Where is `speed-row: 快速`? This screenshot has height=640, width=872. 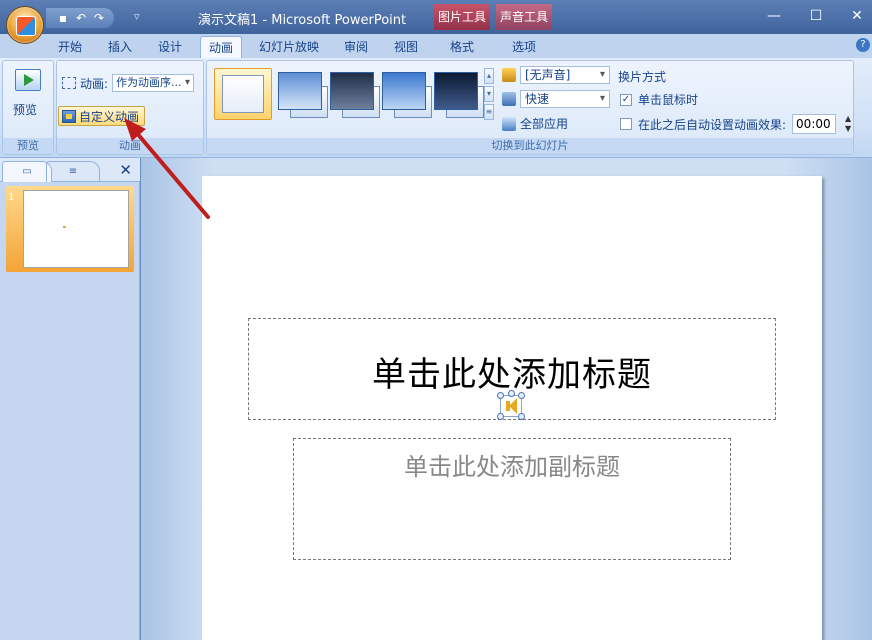
speed-row: 快速 is located at coordinates (556, 99).